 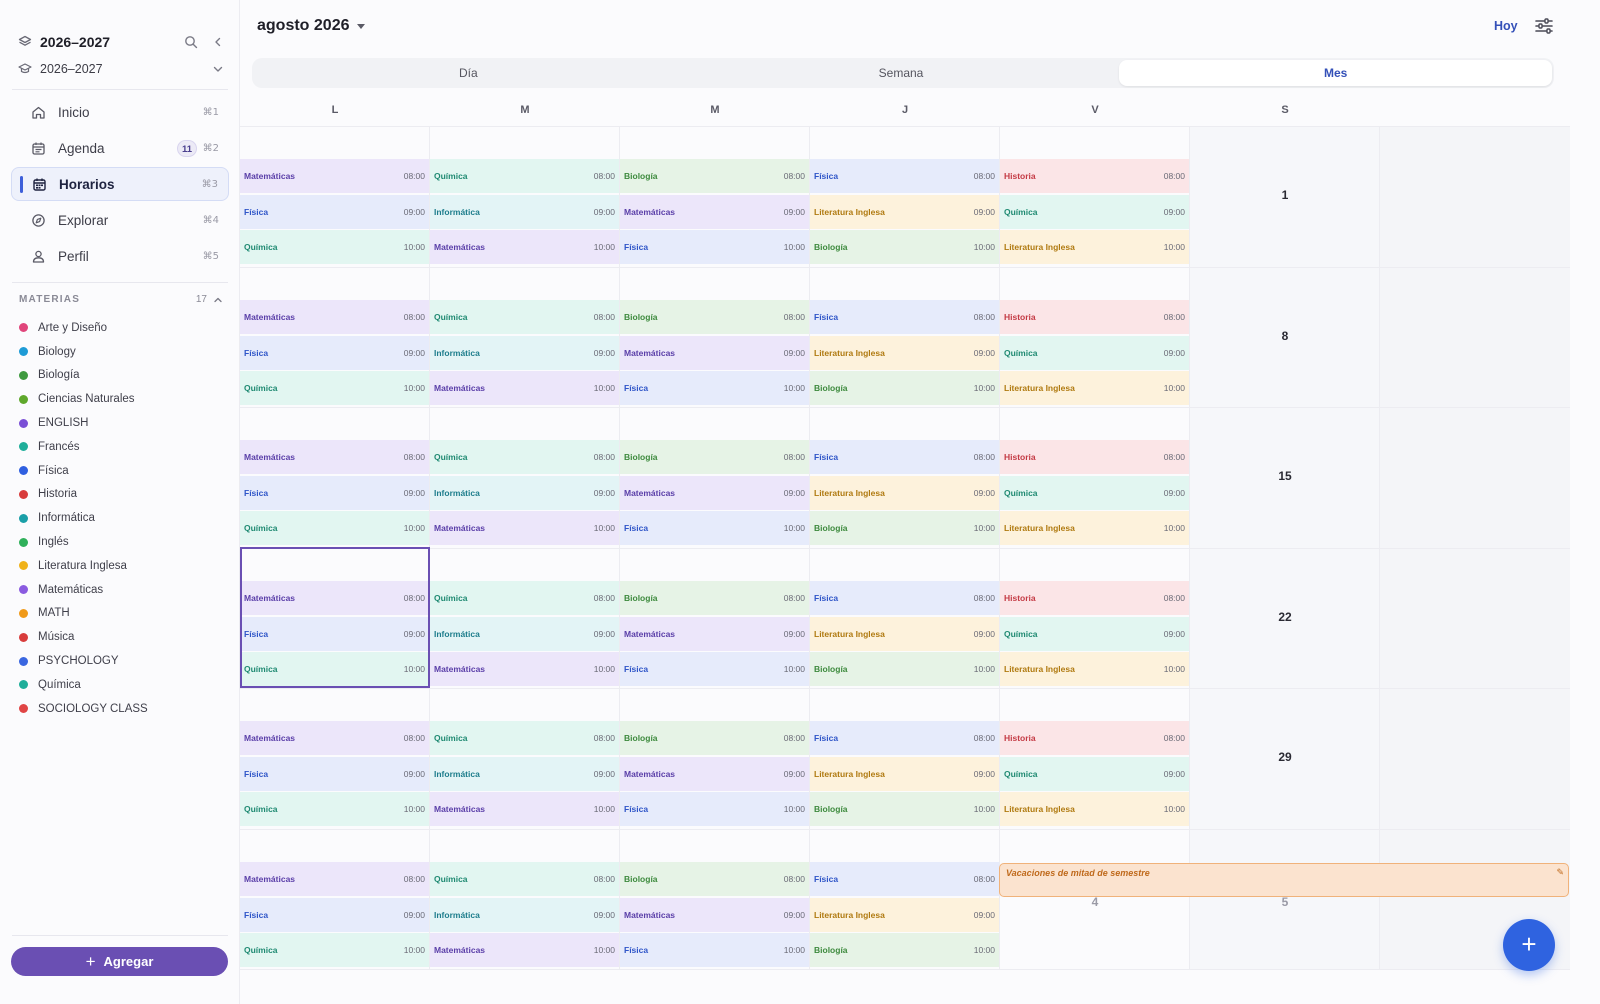 I want to click on subject-item: Inglés, so click(x=121, y=542).